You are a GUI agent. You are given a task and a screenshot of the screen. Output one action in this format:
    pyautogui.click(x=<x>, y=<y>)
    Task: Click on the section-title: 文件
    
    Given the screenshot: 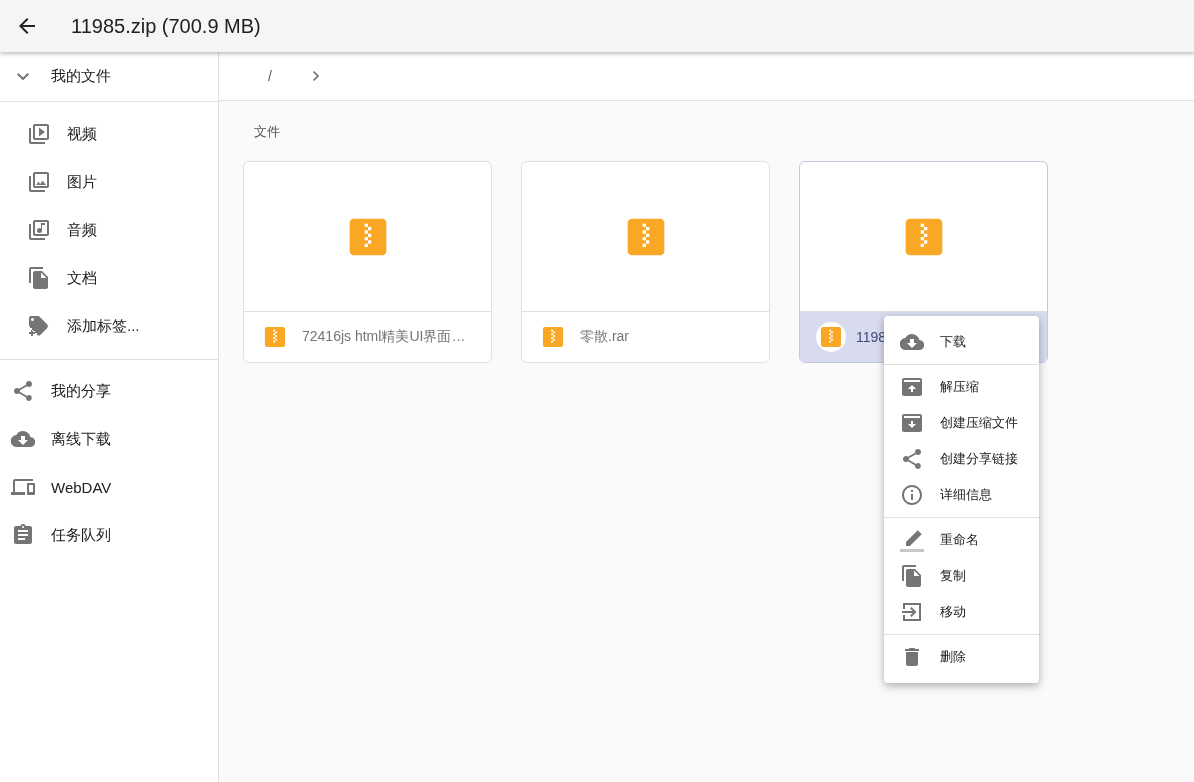 What is the action you would take?
    pyautogui.click(x=267, y=132)
    